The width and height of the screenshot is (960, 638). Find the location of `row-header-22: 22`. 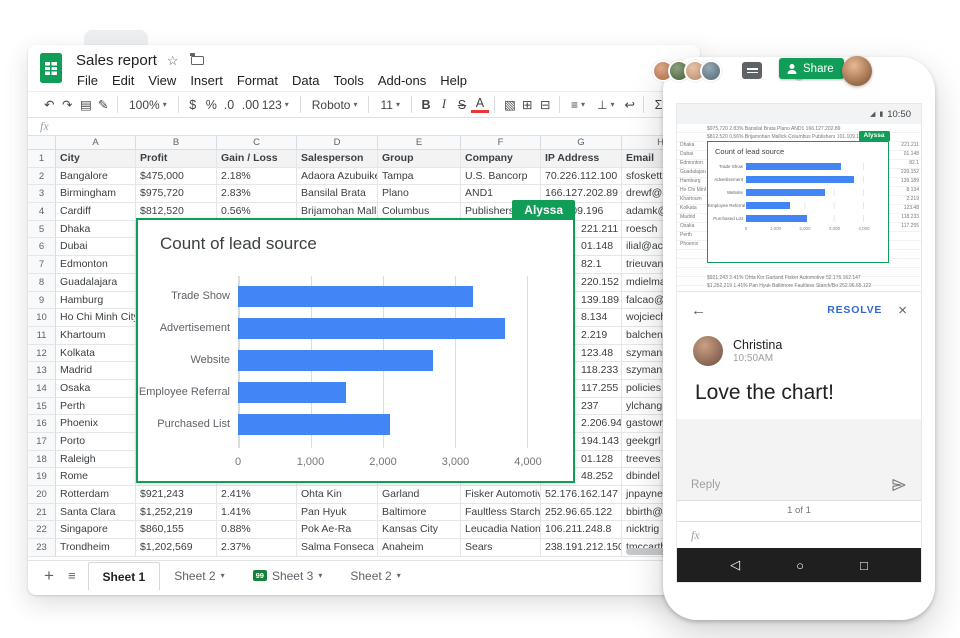

row-header-22: 22 is located at coordinates (42, 530).